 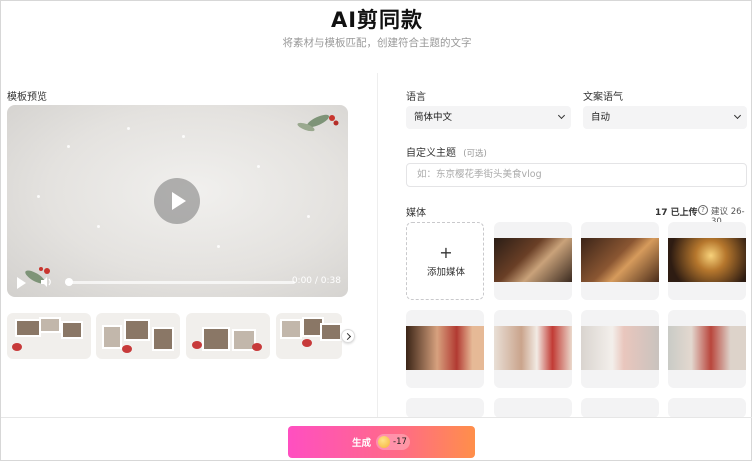 What do you see at coordinates (676, 213) in the screenshot?
I see `uploaded-count: 17 已上传` at bounding box center [676, 213].